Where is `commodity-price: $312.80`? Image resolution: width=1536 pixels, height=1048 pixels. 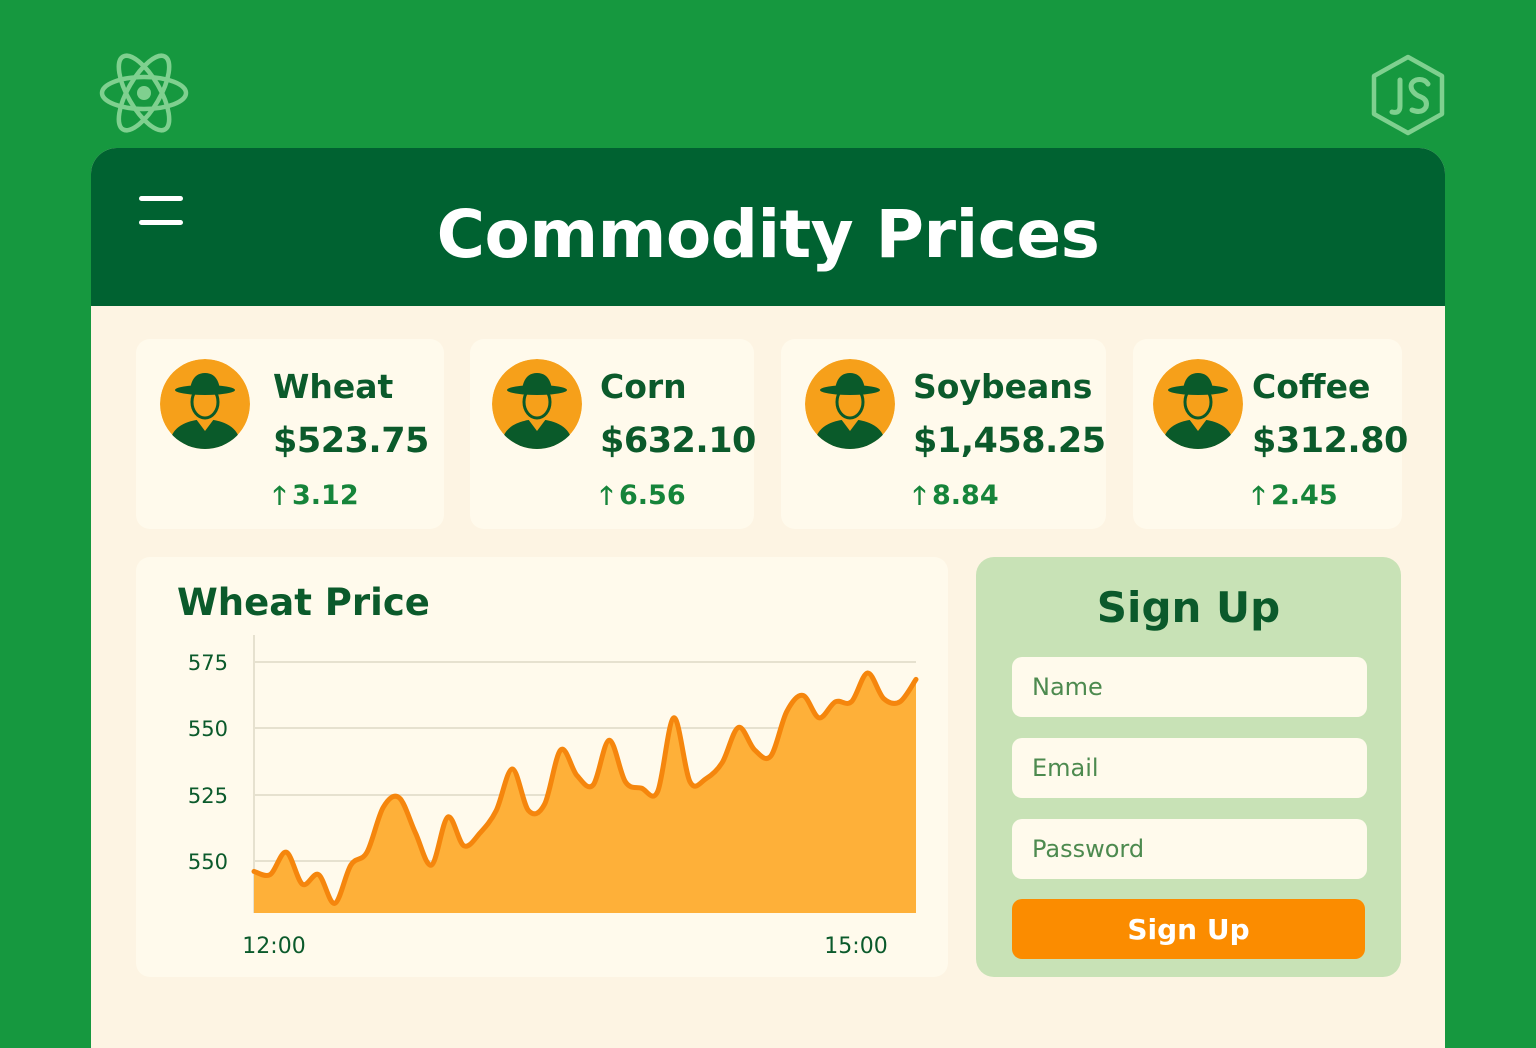 commodity-price: $312.80 is located at coordinates (1330, 441).